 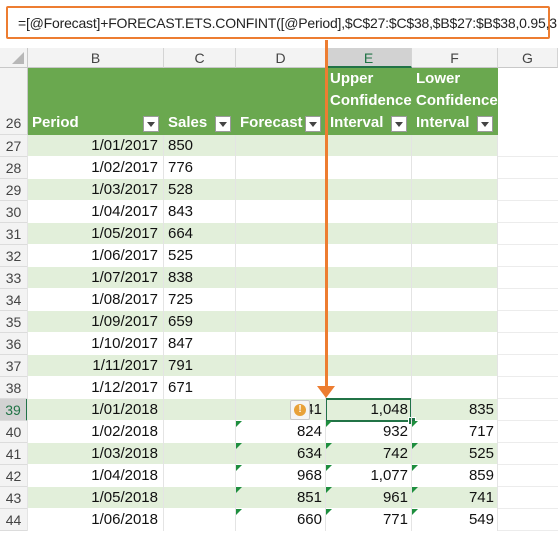 What do you see at coordinates (455, 498) in the screenshot?
I see `cell-lower-43: 741` at bounding box center [455, 498].